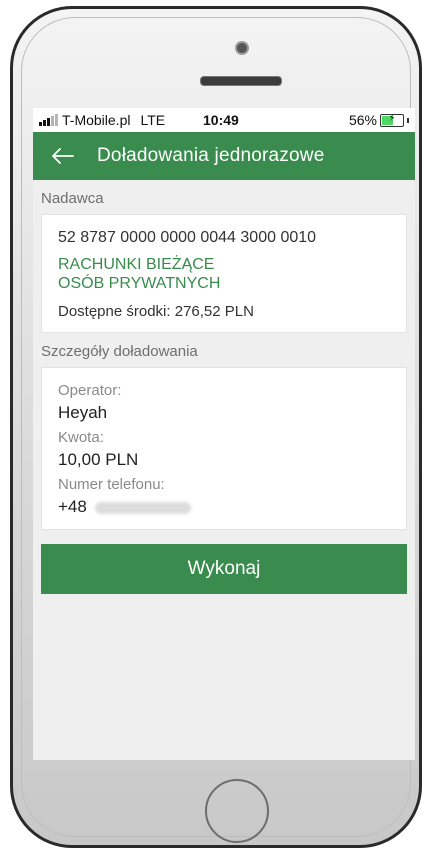 The width and height of the screenshot is (432, 854). What do you see at coordinates (81, 437) in the screenshot?
I see `amount-label: Kwota:` at bounding box center [81, 437].